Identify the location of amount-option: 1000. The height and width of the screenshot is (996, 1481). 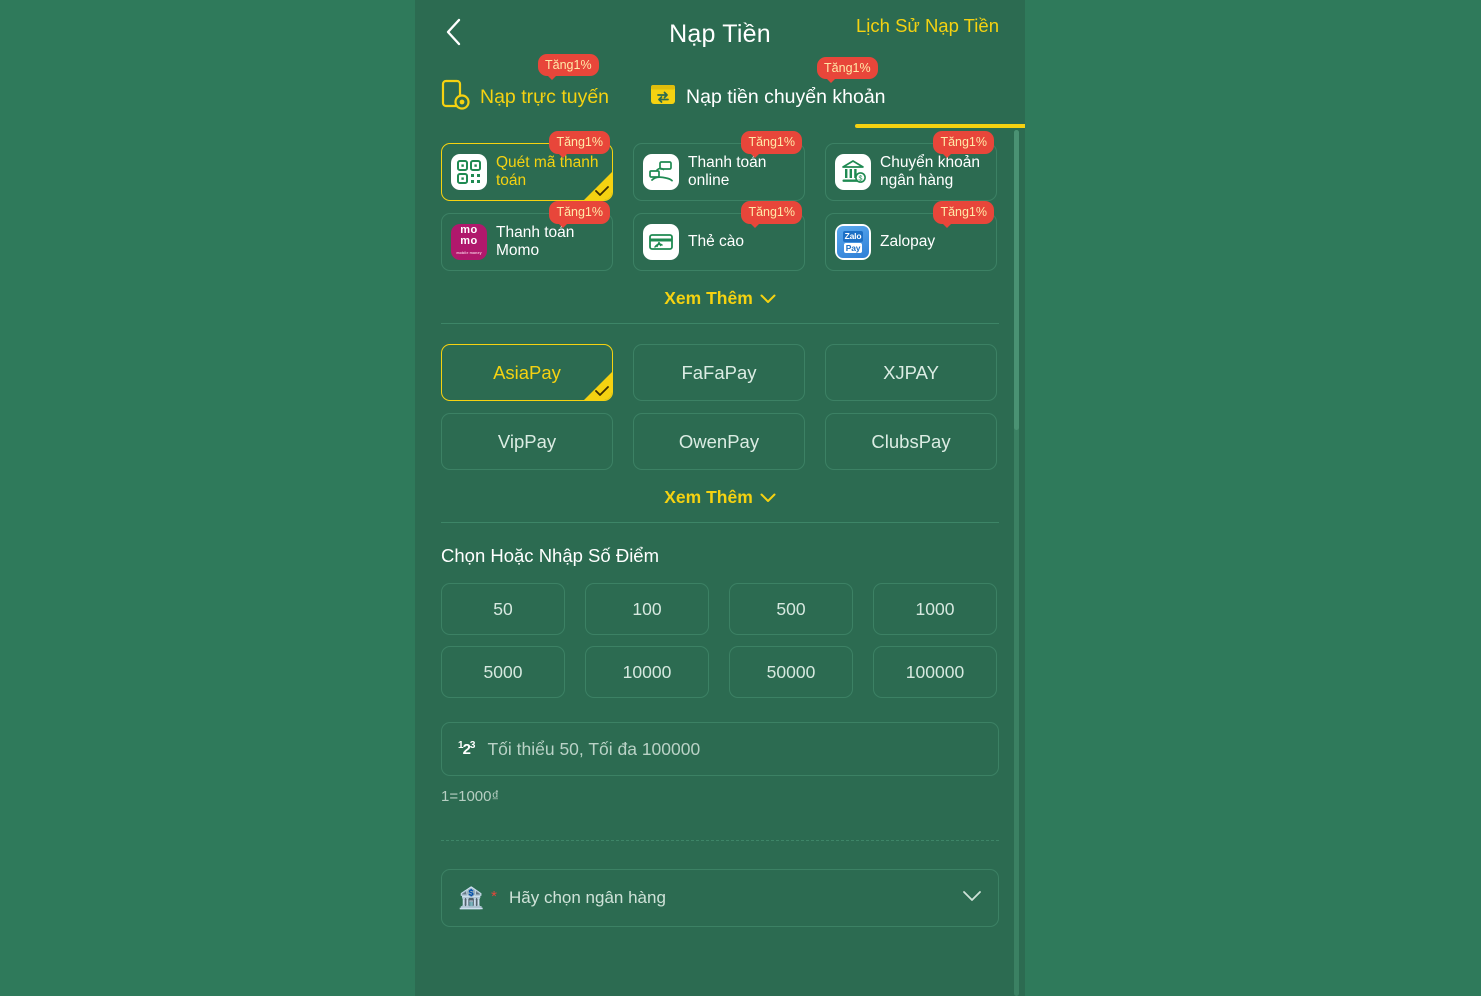
(935, 609).